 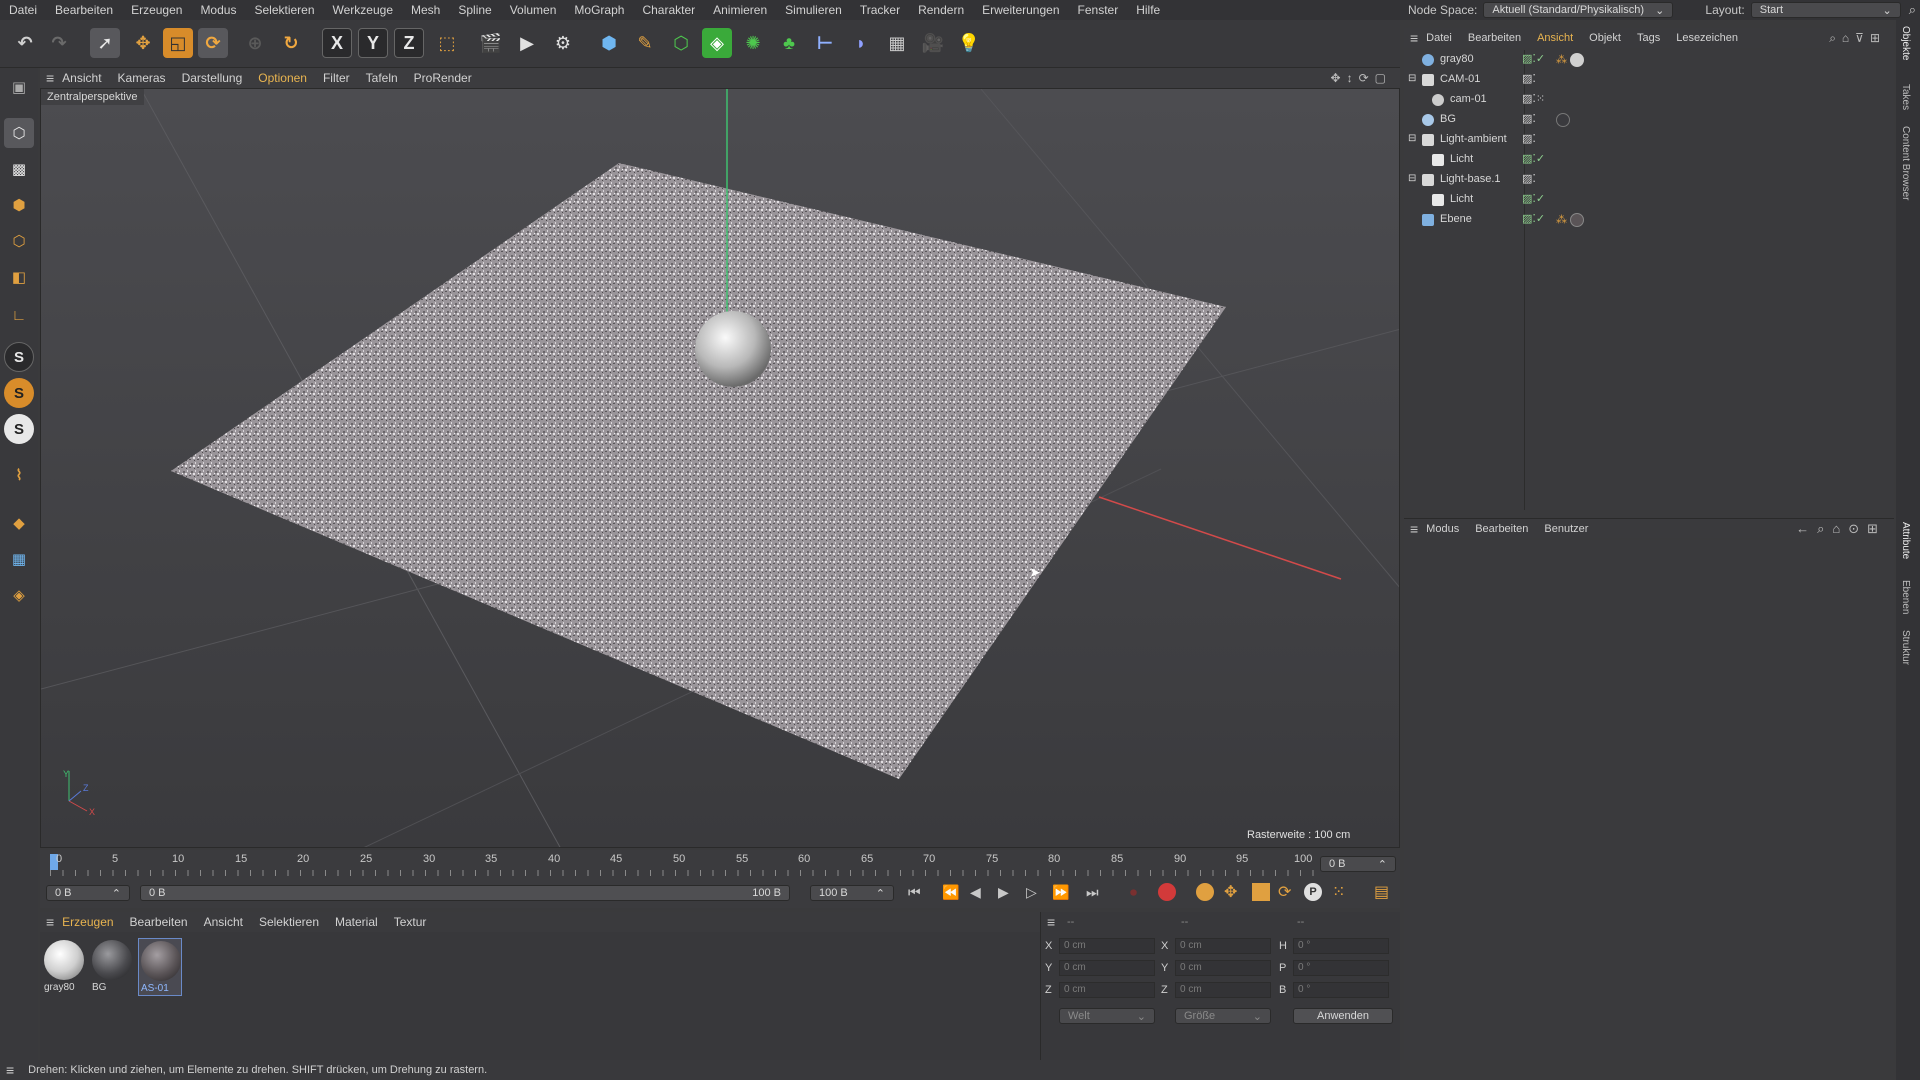 What do you see at coordinates (1341, 968) in the screenshot?
I see `rot-p-field: 0 °` at bounding box center [1341, 968].